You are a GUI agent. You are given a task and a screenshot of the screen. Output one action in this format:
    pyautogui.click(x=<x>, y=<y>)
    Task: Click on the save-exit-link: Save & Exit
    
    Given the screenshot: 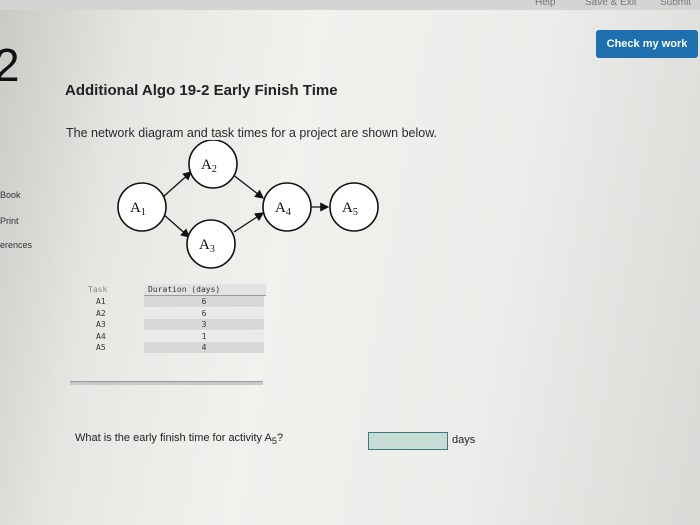 What is the action you would take?
    pyautogui.click(x=611, y=4)
    